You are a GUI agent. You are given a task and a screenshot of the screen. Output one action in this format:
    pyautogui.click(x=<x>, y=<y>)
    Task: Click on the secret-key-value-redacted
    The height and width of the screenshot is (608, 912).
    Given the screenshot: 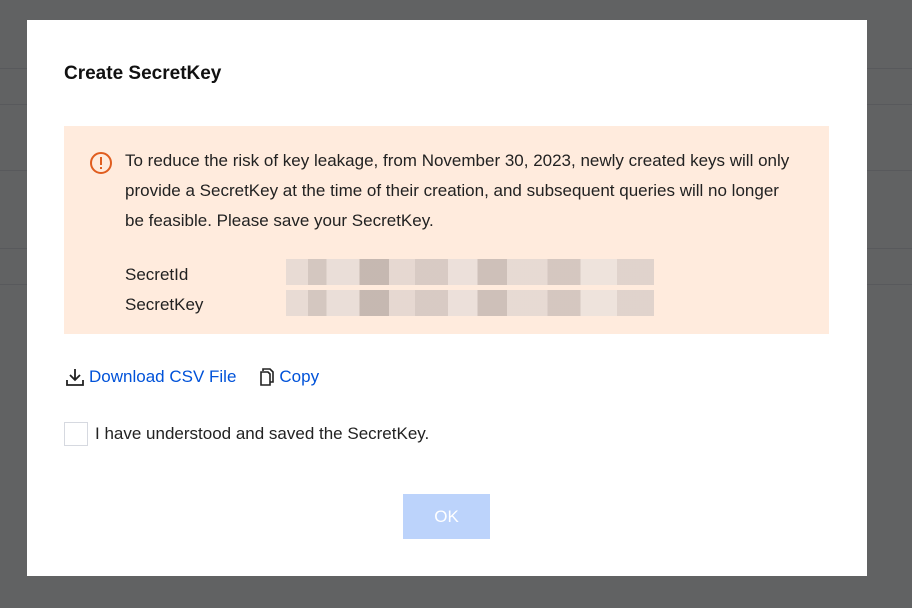 What is the action you would take?
    pyautogui.click(x=470, y=303)
    